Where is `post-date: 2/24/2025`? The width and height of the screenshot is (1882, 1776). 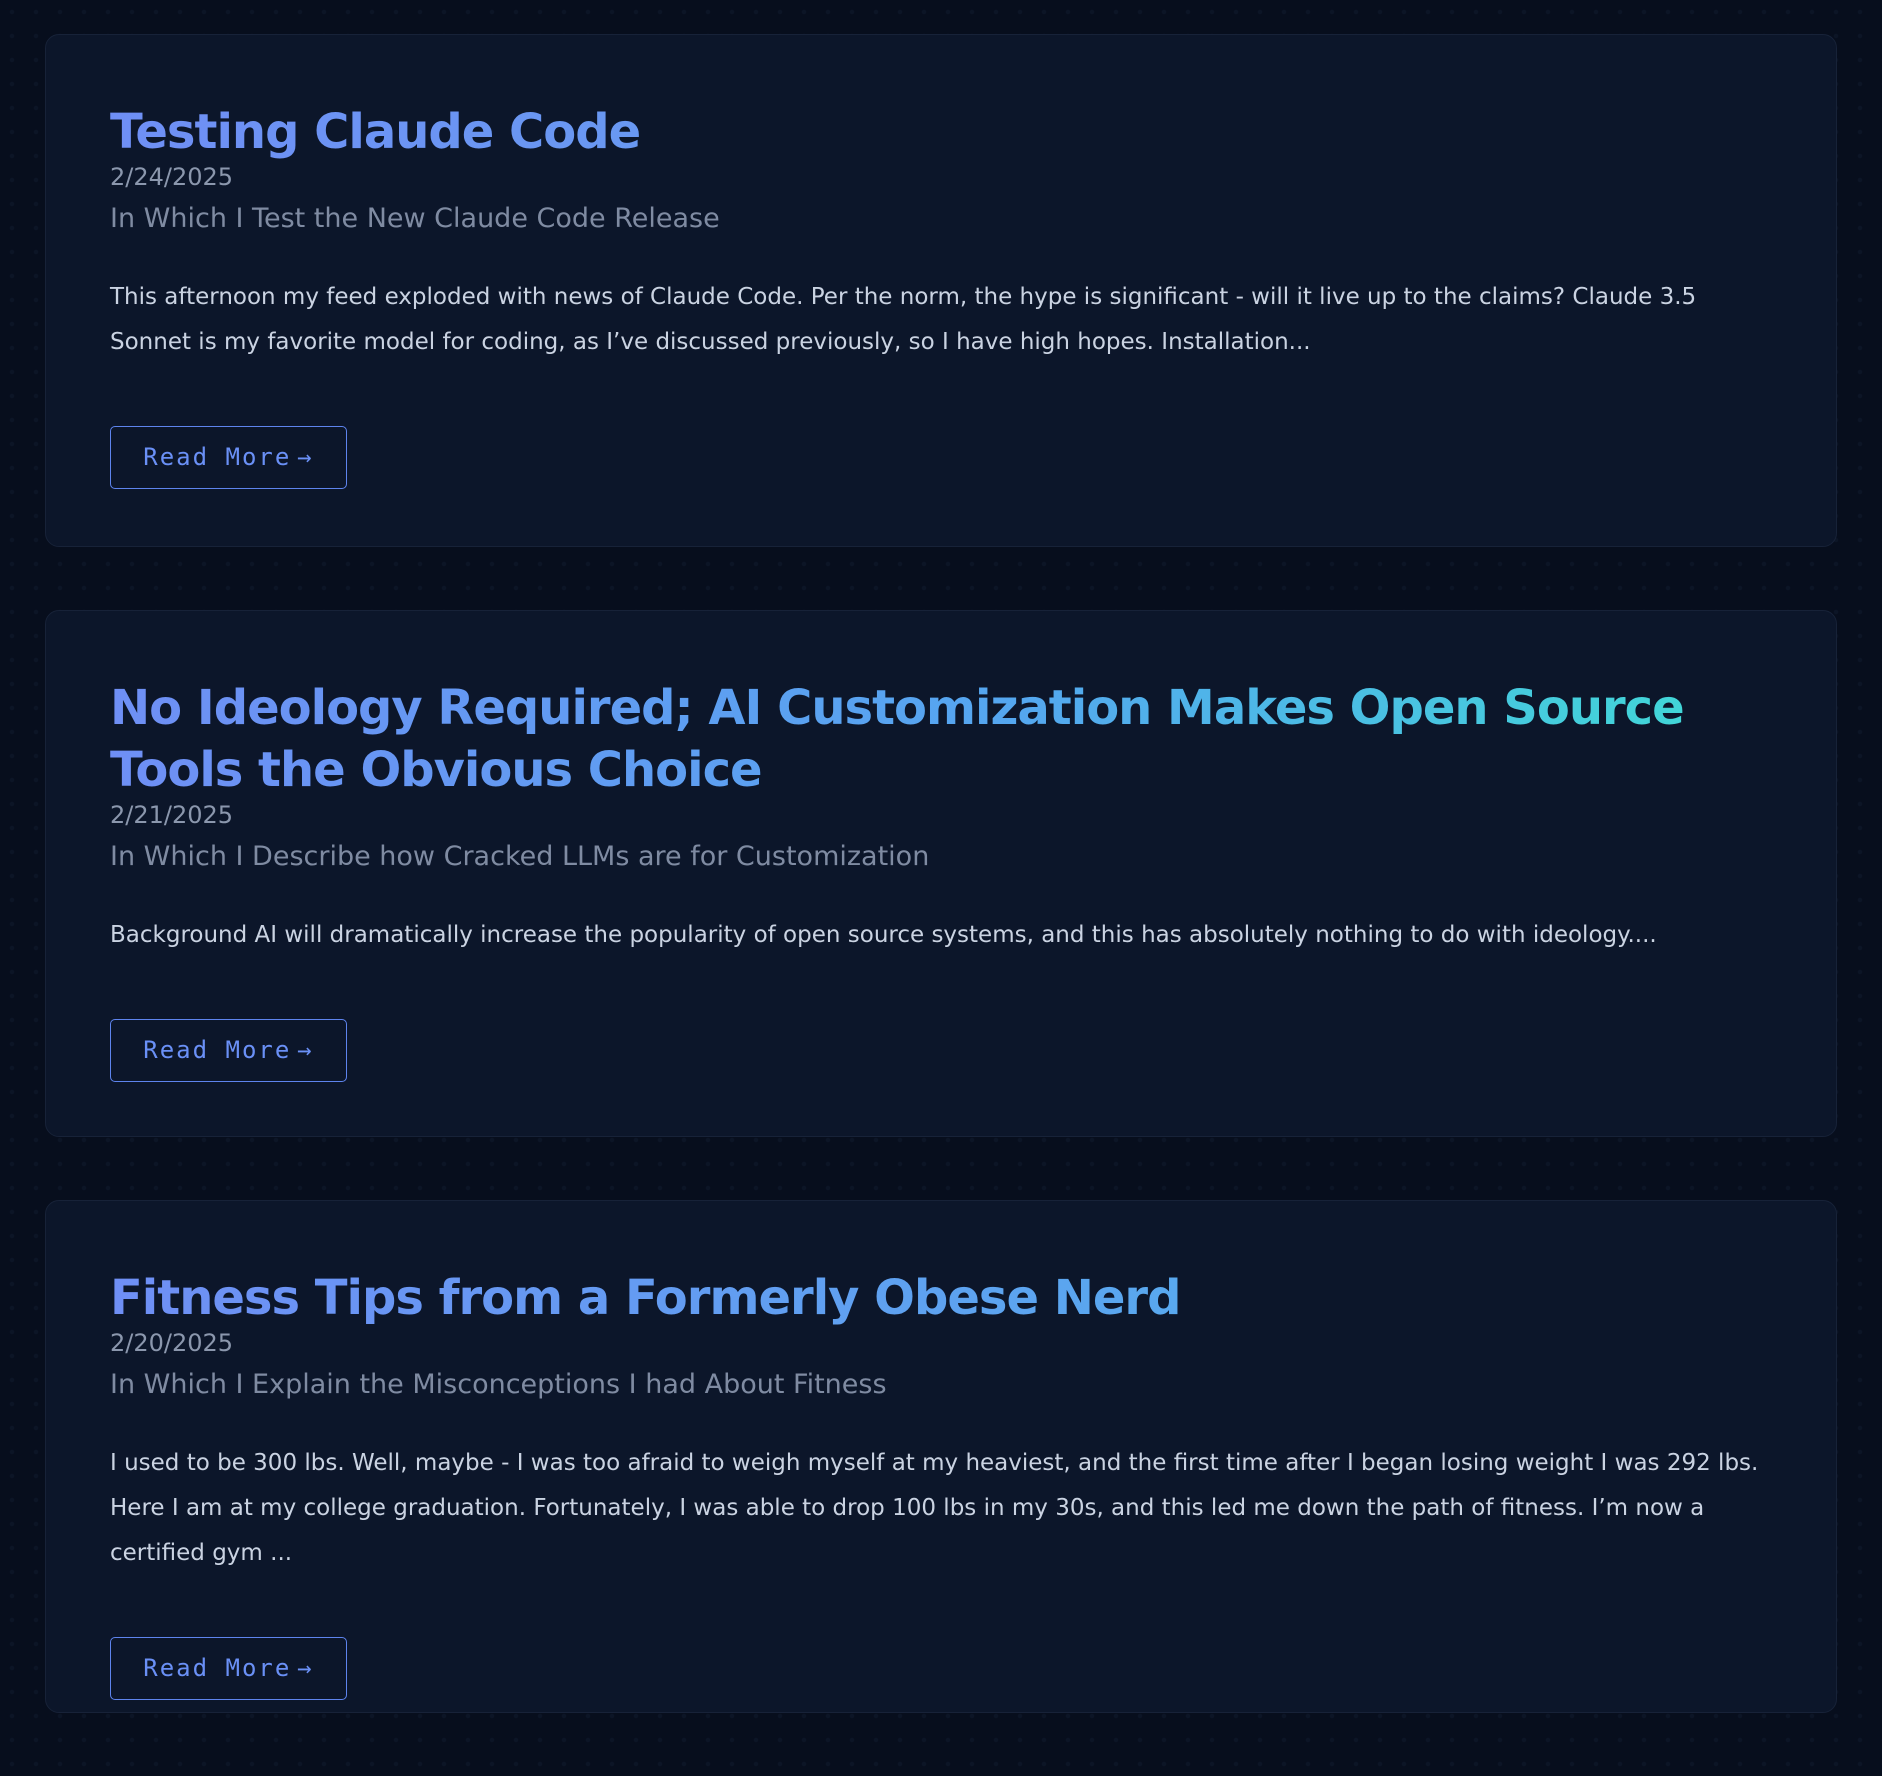
post-date: 2/24/2025 is located at coordinates (172, 177).